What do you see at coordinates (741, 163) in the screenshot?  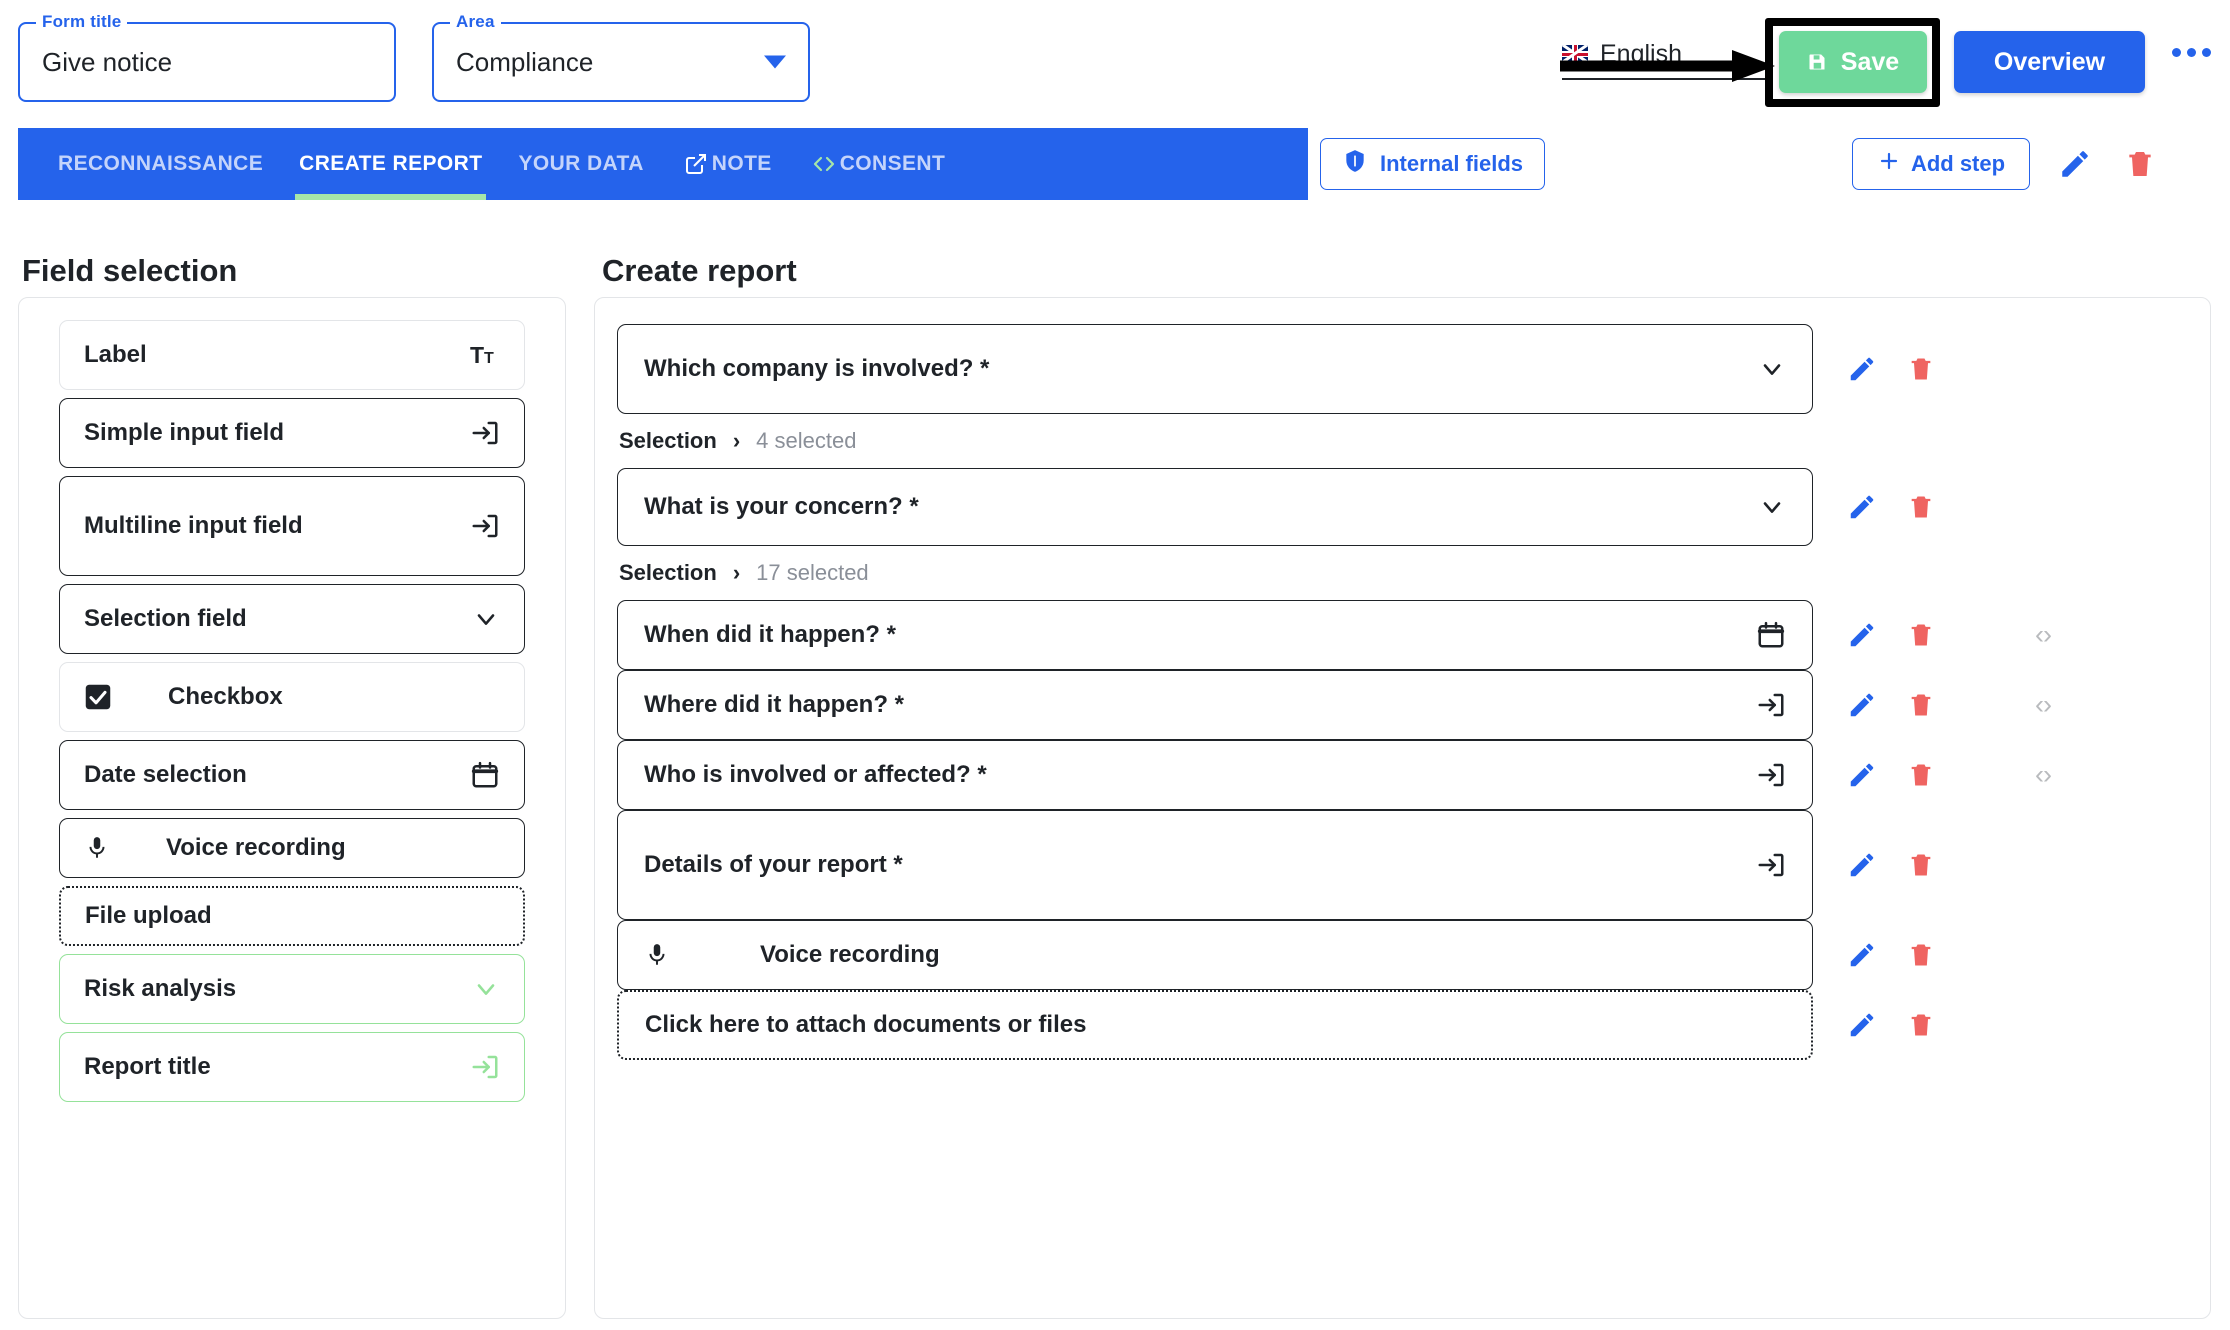 I see `tab-label: NOTE` at bounding box center [741, 163].